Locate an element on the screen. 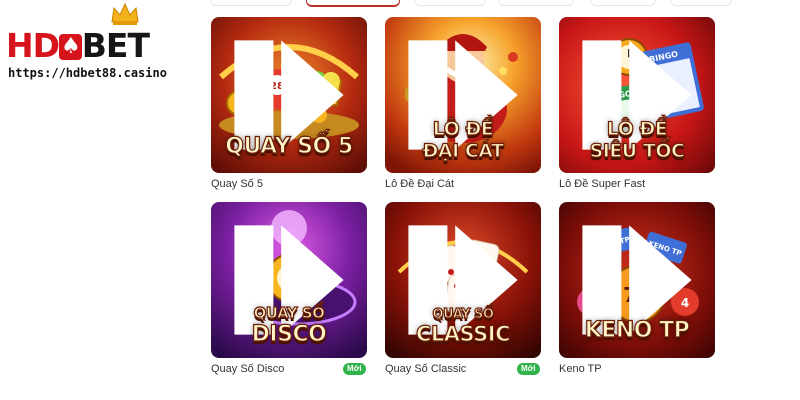 The image size is (800, 400). game-label: Keno TP is located at coordinates (580, 369).